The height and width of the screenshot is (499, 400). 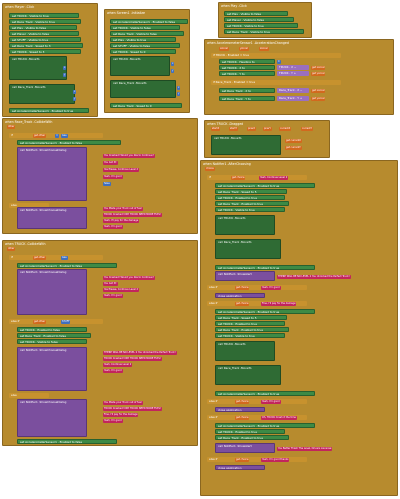 I want to click on math-block: Race_Track . Y +, so click(x=293, y=98).